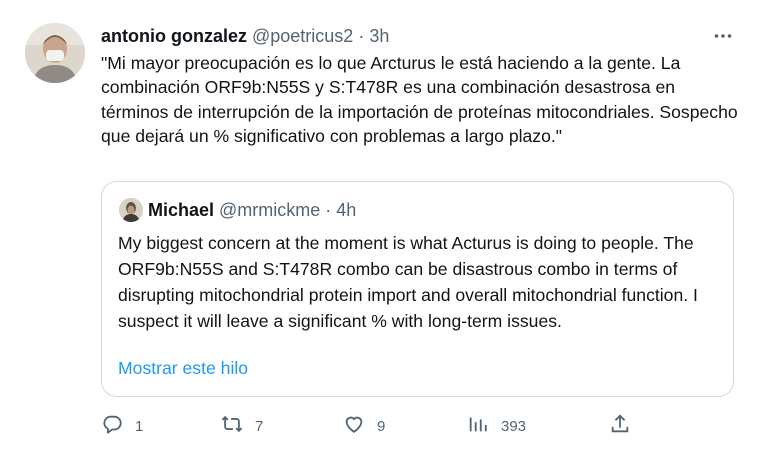 This screenshot has width=772, height=452. Describe the element at coordinates (478, 426) in the screenshot. I see `views-icon` at that location.